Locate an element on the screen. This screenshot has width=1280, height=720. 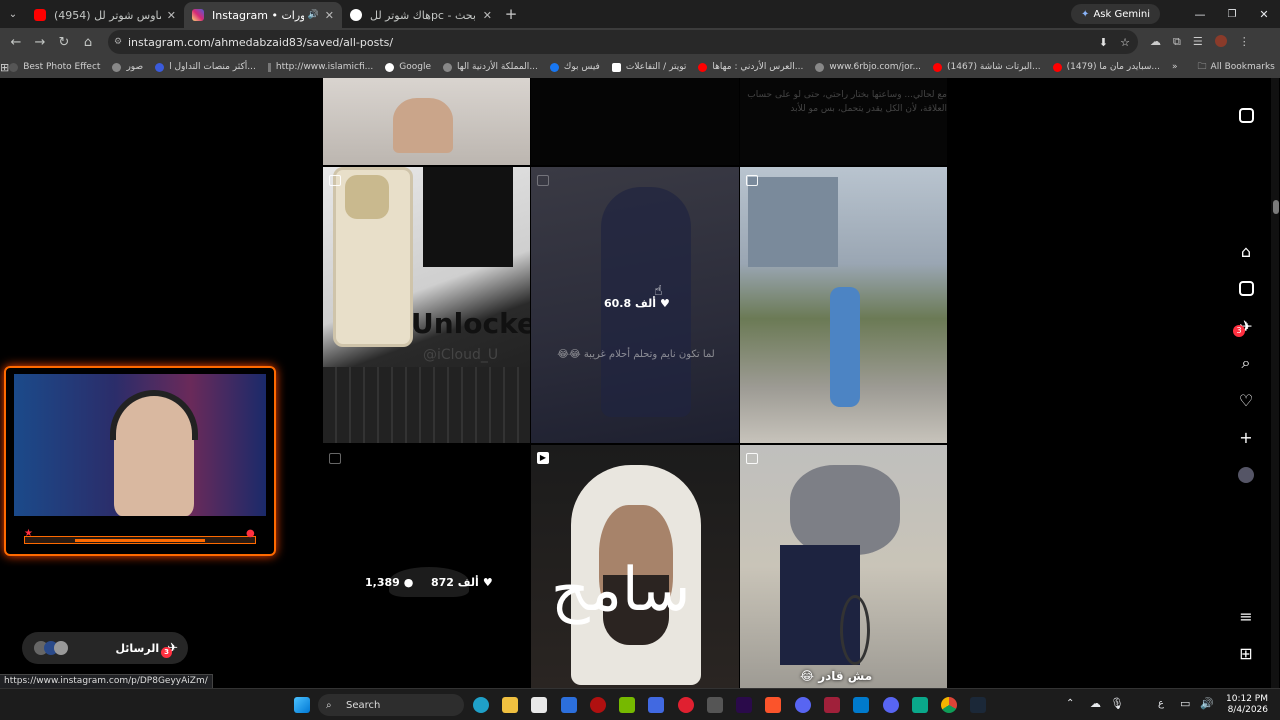
menu-icon: ≡ is located at coordinates (1246, 616).